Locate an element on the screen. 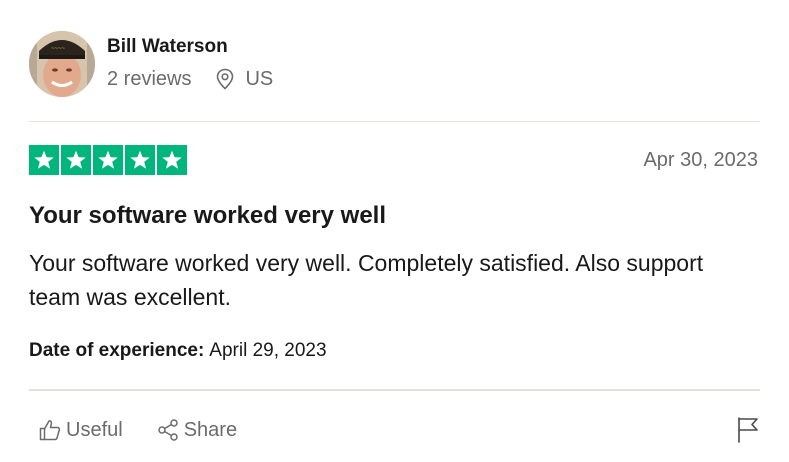 The height and width of the screenshot is (462, 789). reviewer-meta: 2 reviews US is located at coordinates (190, 79).